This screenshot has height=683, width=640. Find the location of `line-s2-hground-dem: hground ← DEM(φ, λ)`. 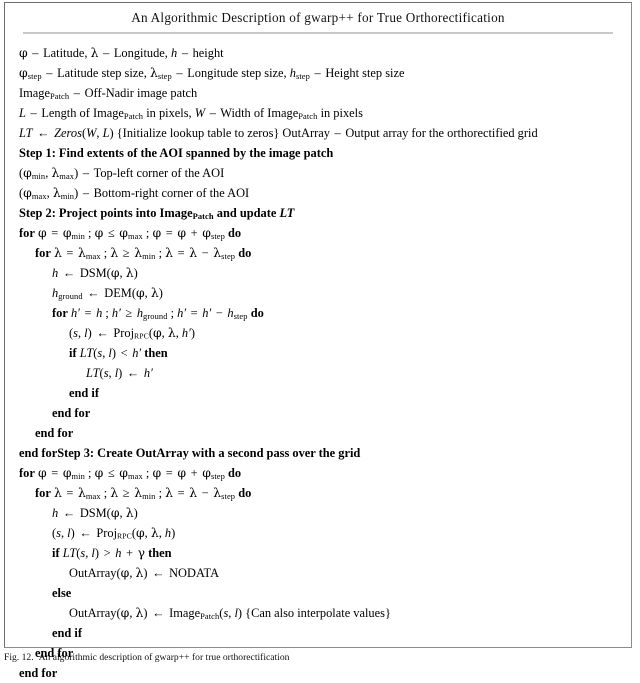

line-s2-hground-dem: hground ← DEM(φ, λ) is located at coordinates (107, 293).